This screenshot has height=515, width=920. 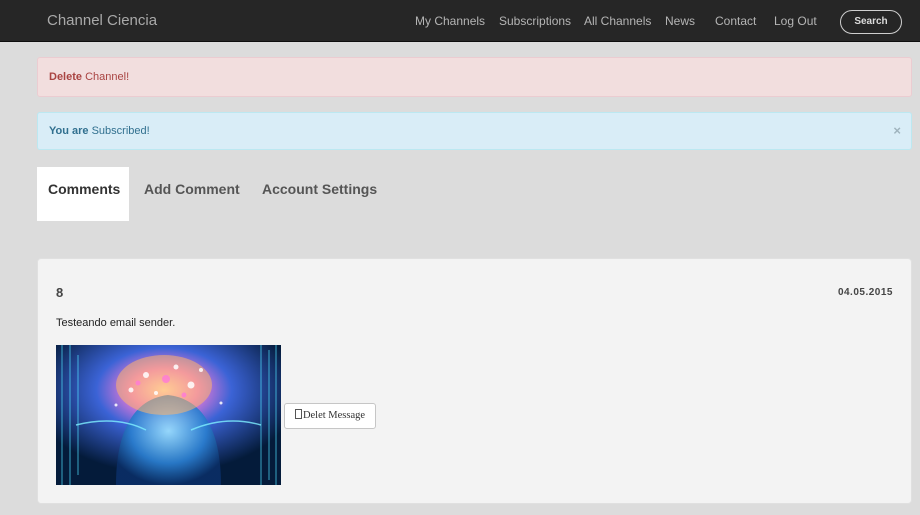 I want to click on nav-my-channels: My Channels, so click(x=450, y=21).